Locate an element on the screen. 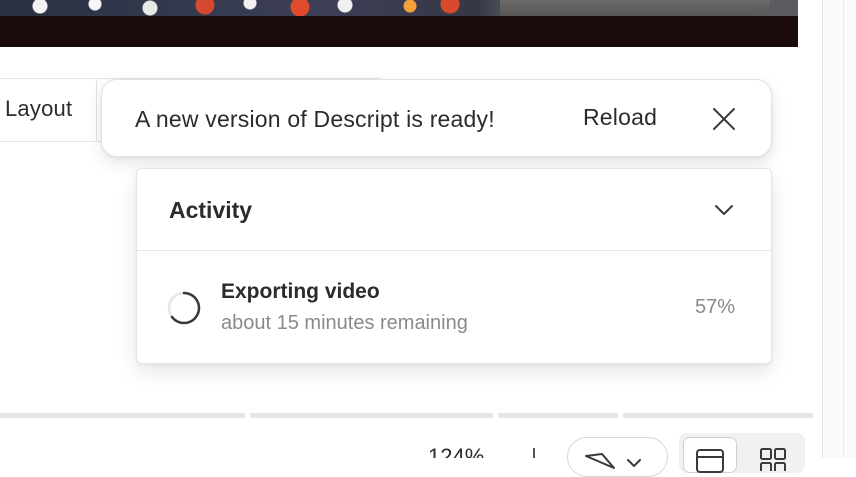 This screenshot has height=477, width=856. job-title: Exporting video is located at coordinates (300, 291).